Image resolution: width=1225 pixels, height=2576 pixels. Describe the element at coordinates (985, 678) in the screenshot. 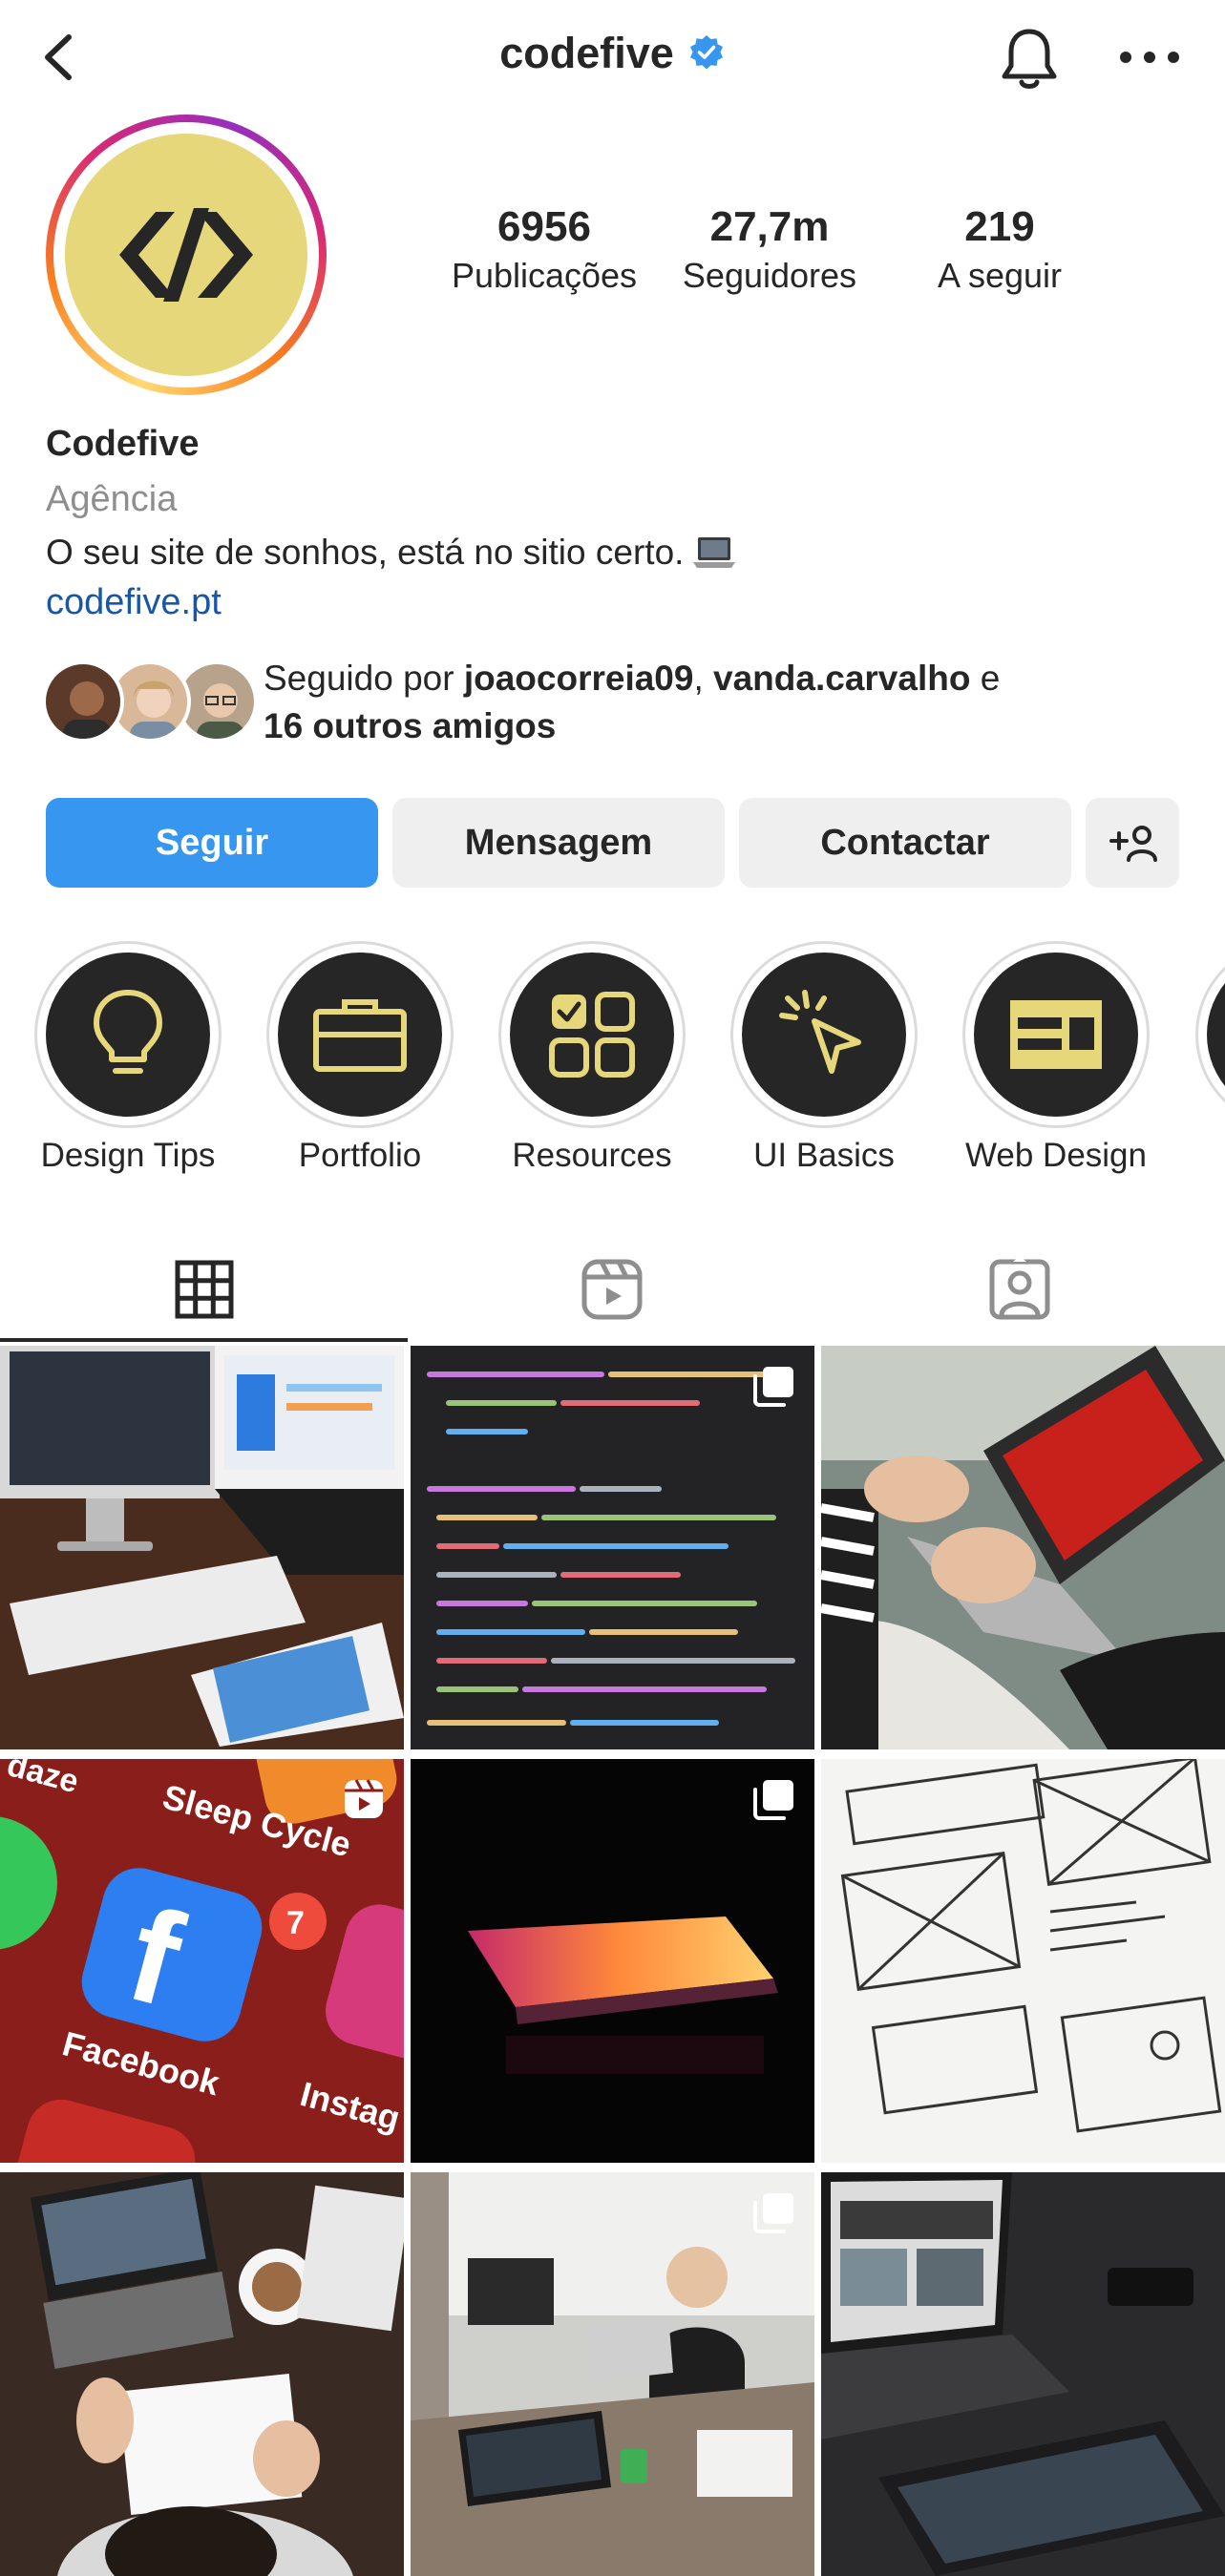

I see `followed-by-conjunction: e` at that location.